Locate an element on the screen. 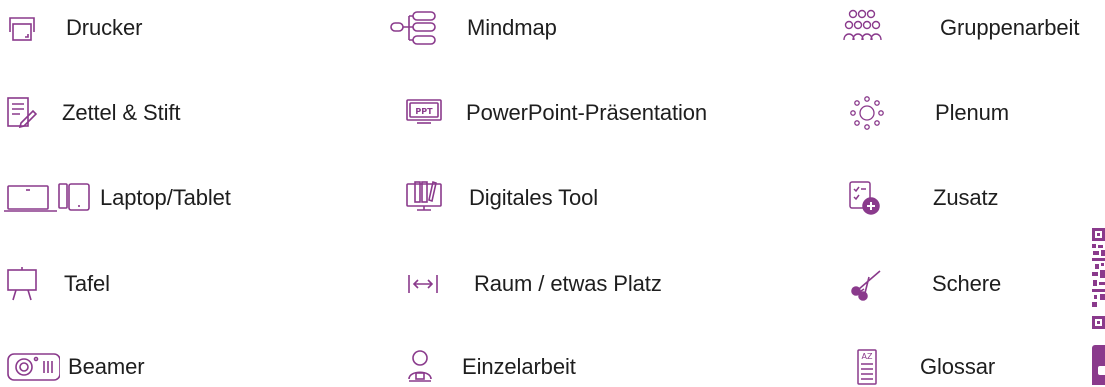  legend-item-drucker: Drucker is located at coordinates (150, 28).